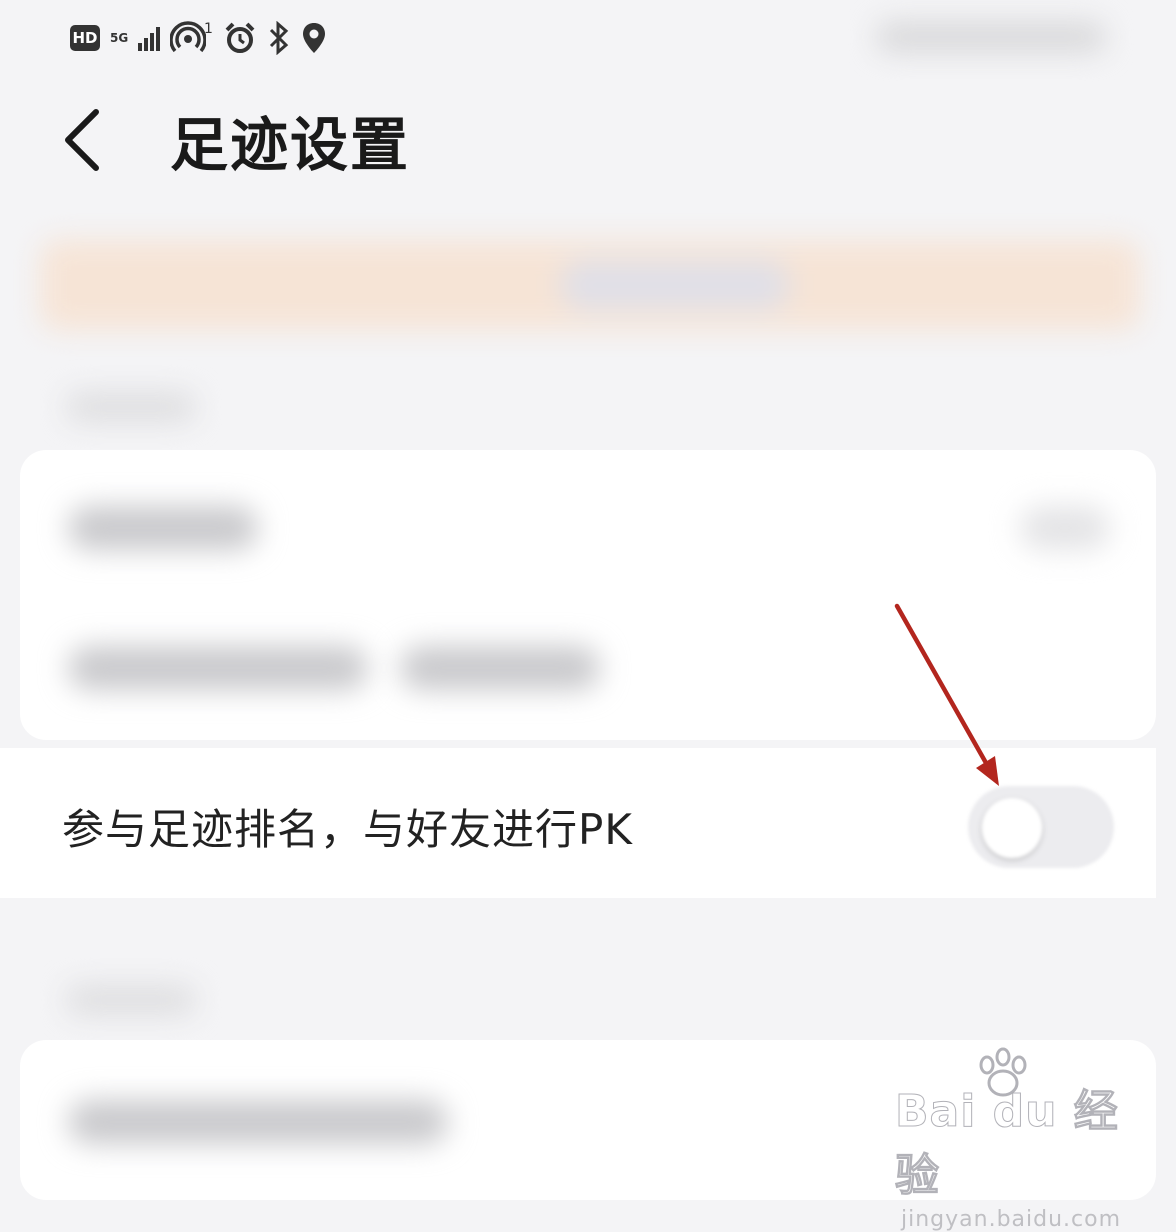 The image size is (1176, 1232). Describe the element at coordinates (1012, 828) in the screenshot. I see `toggle-knob` at that location.